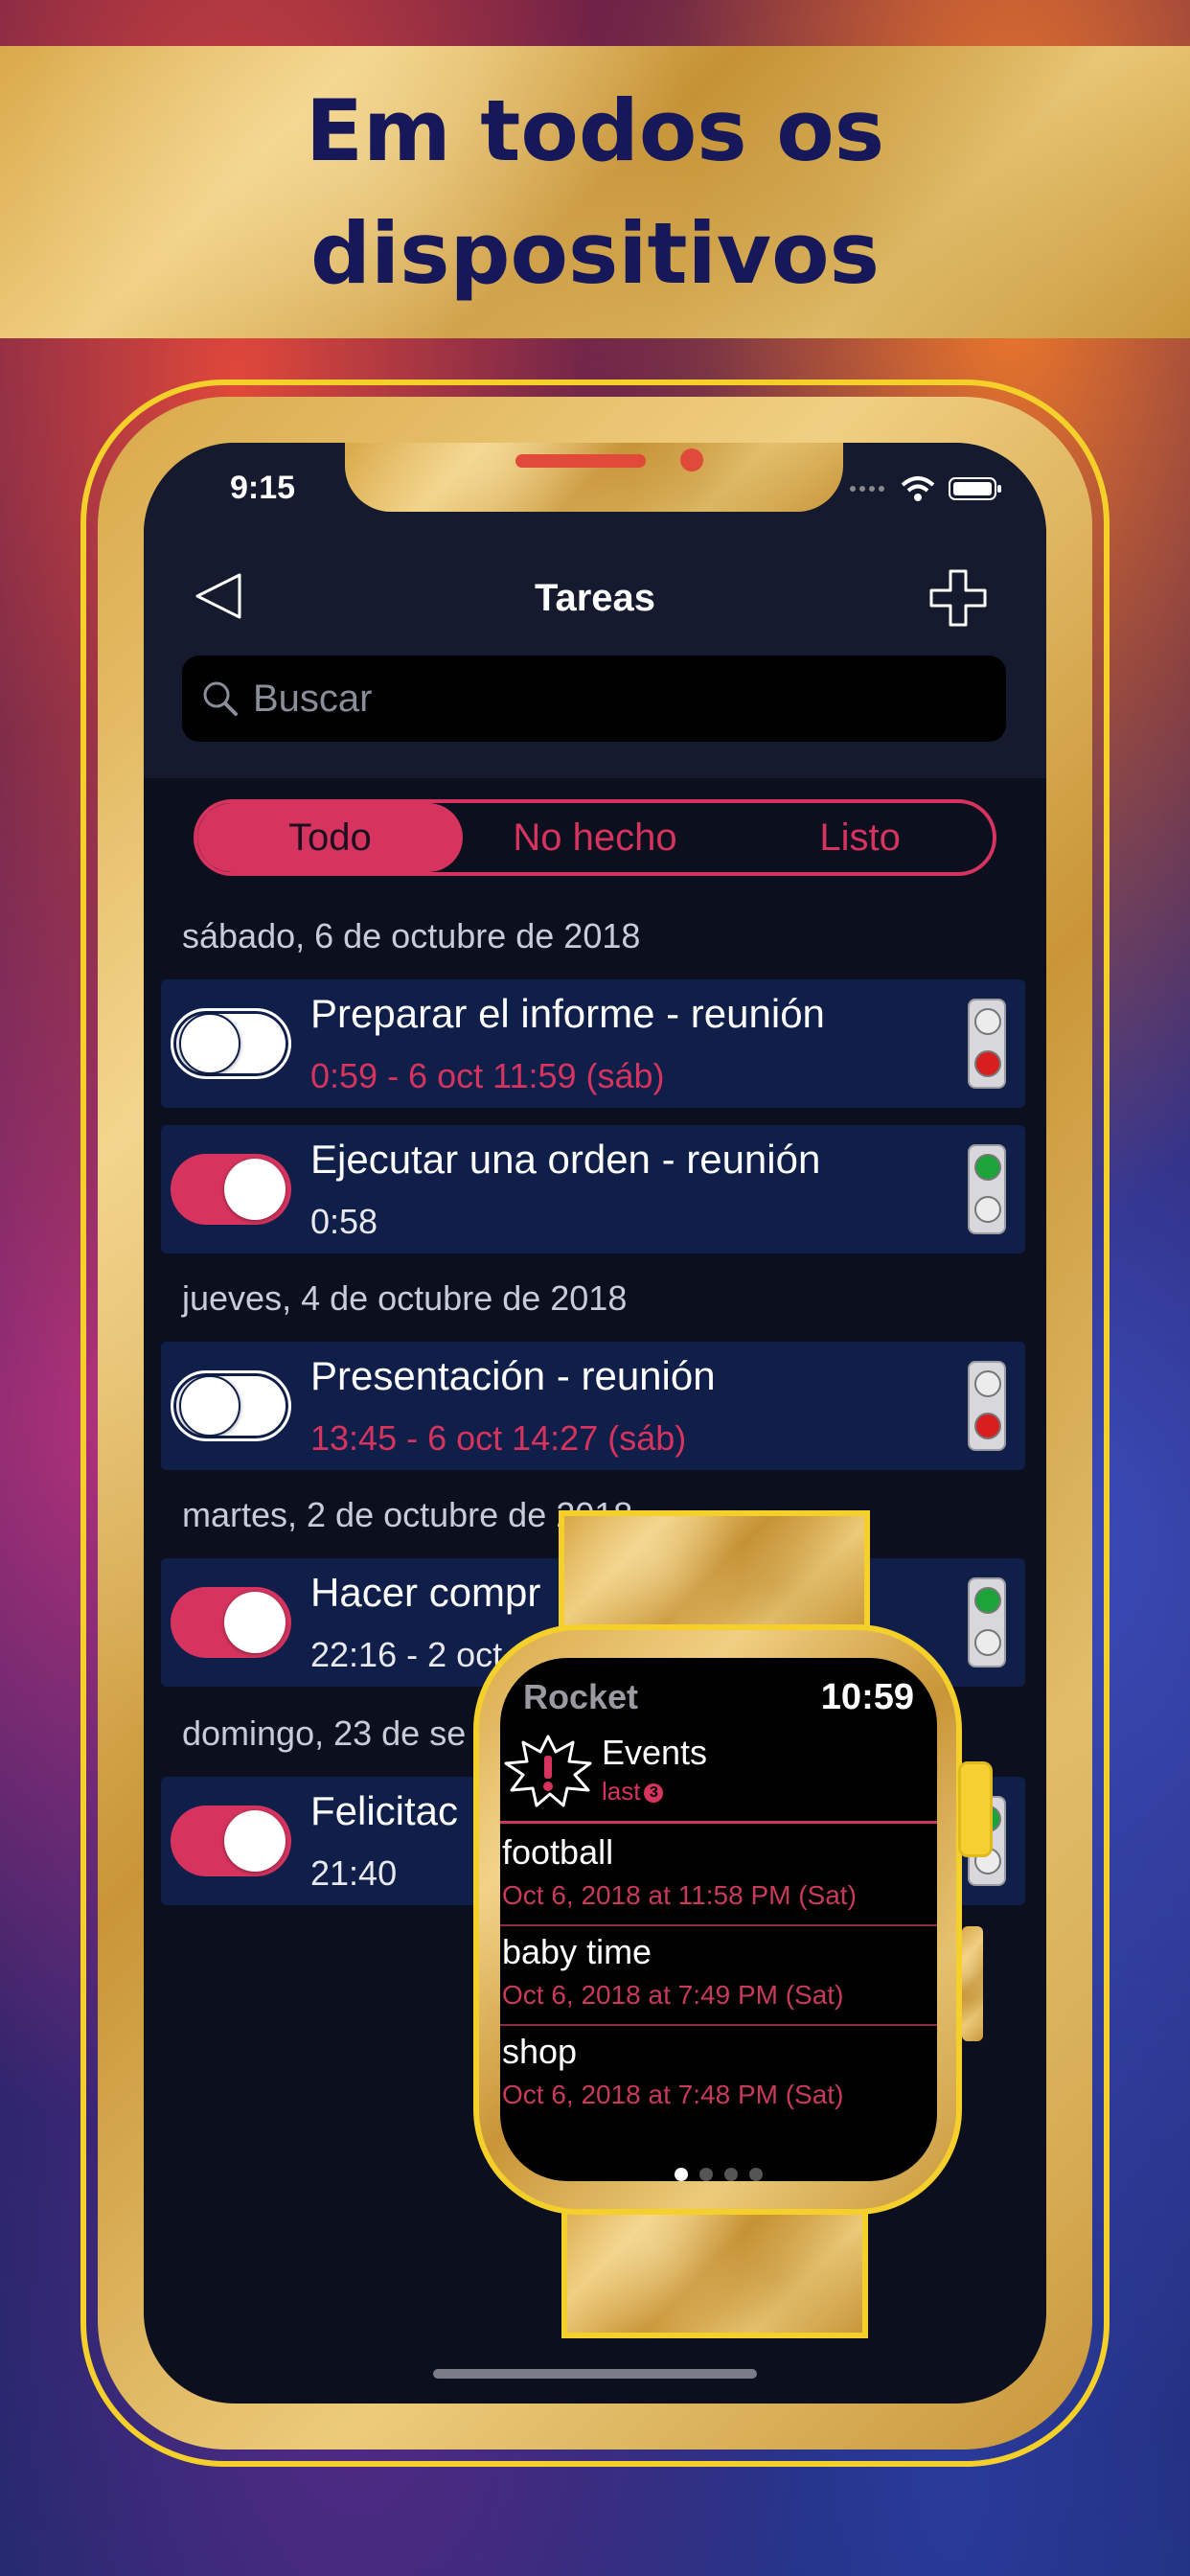 This screenshot has width=1190, height=2576. I want to click on notch, so click(594, 477).